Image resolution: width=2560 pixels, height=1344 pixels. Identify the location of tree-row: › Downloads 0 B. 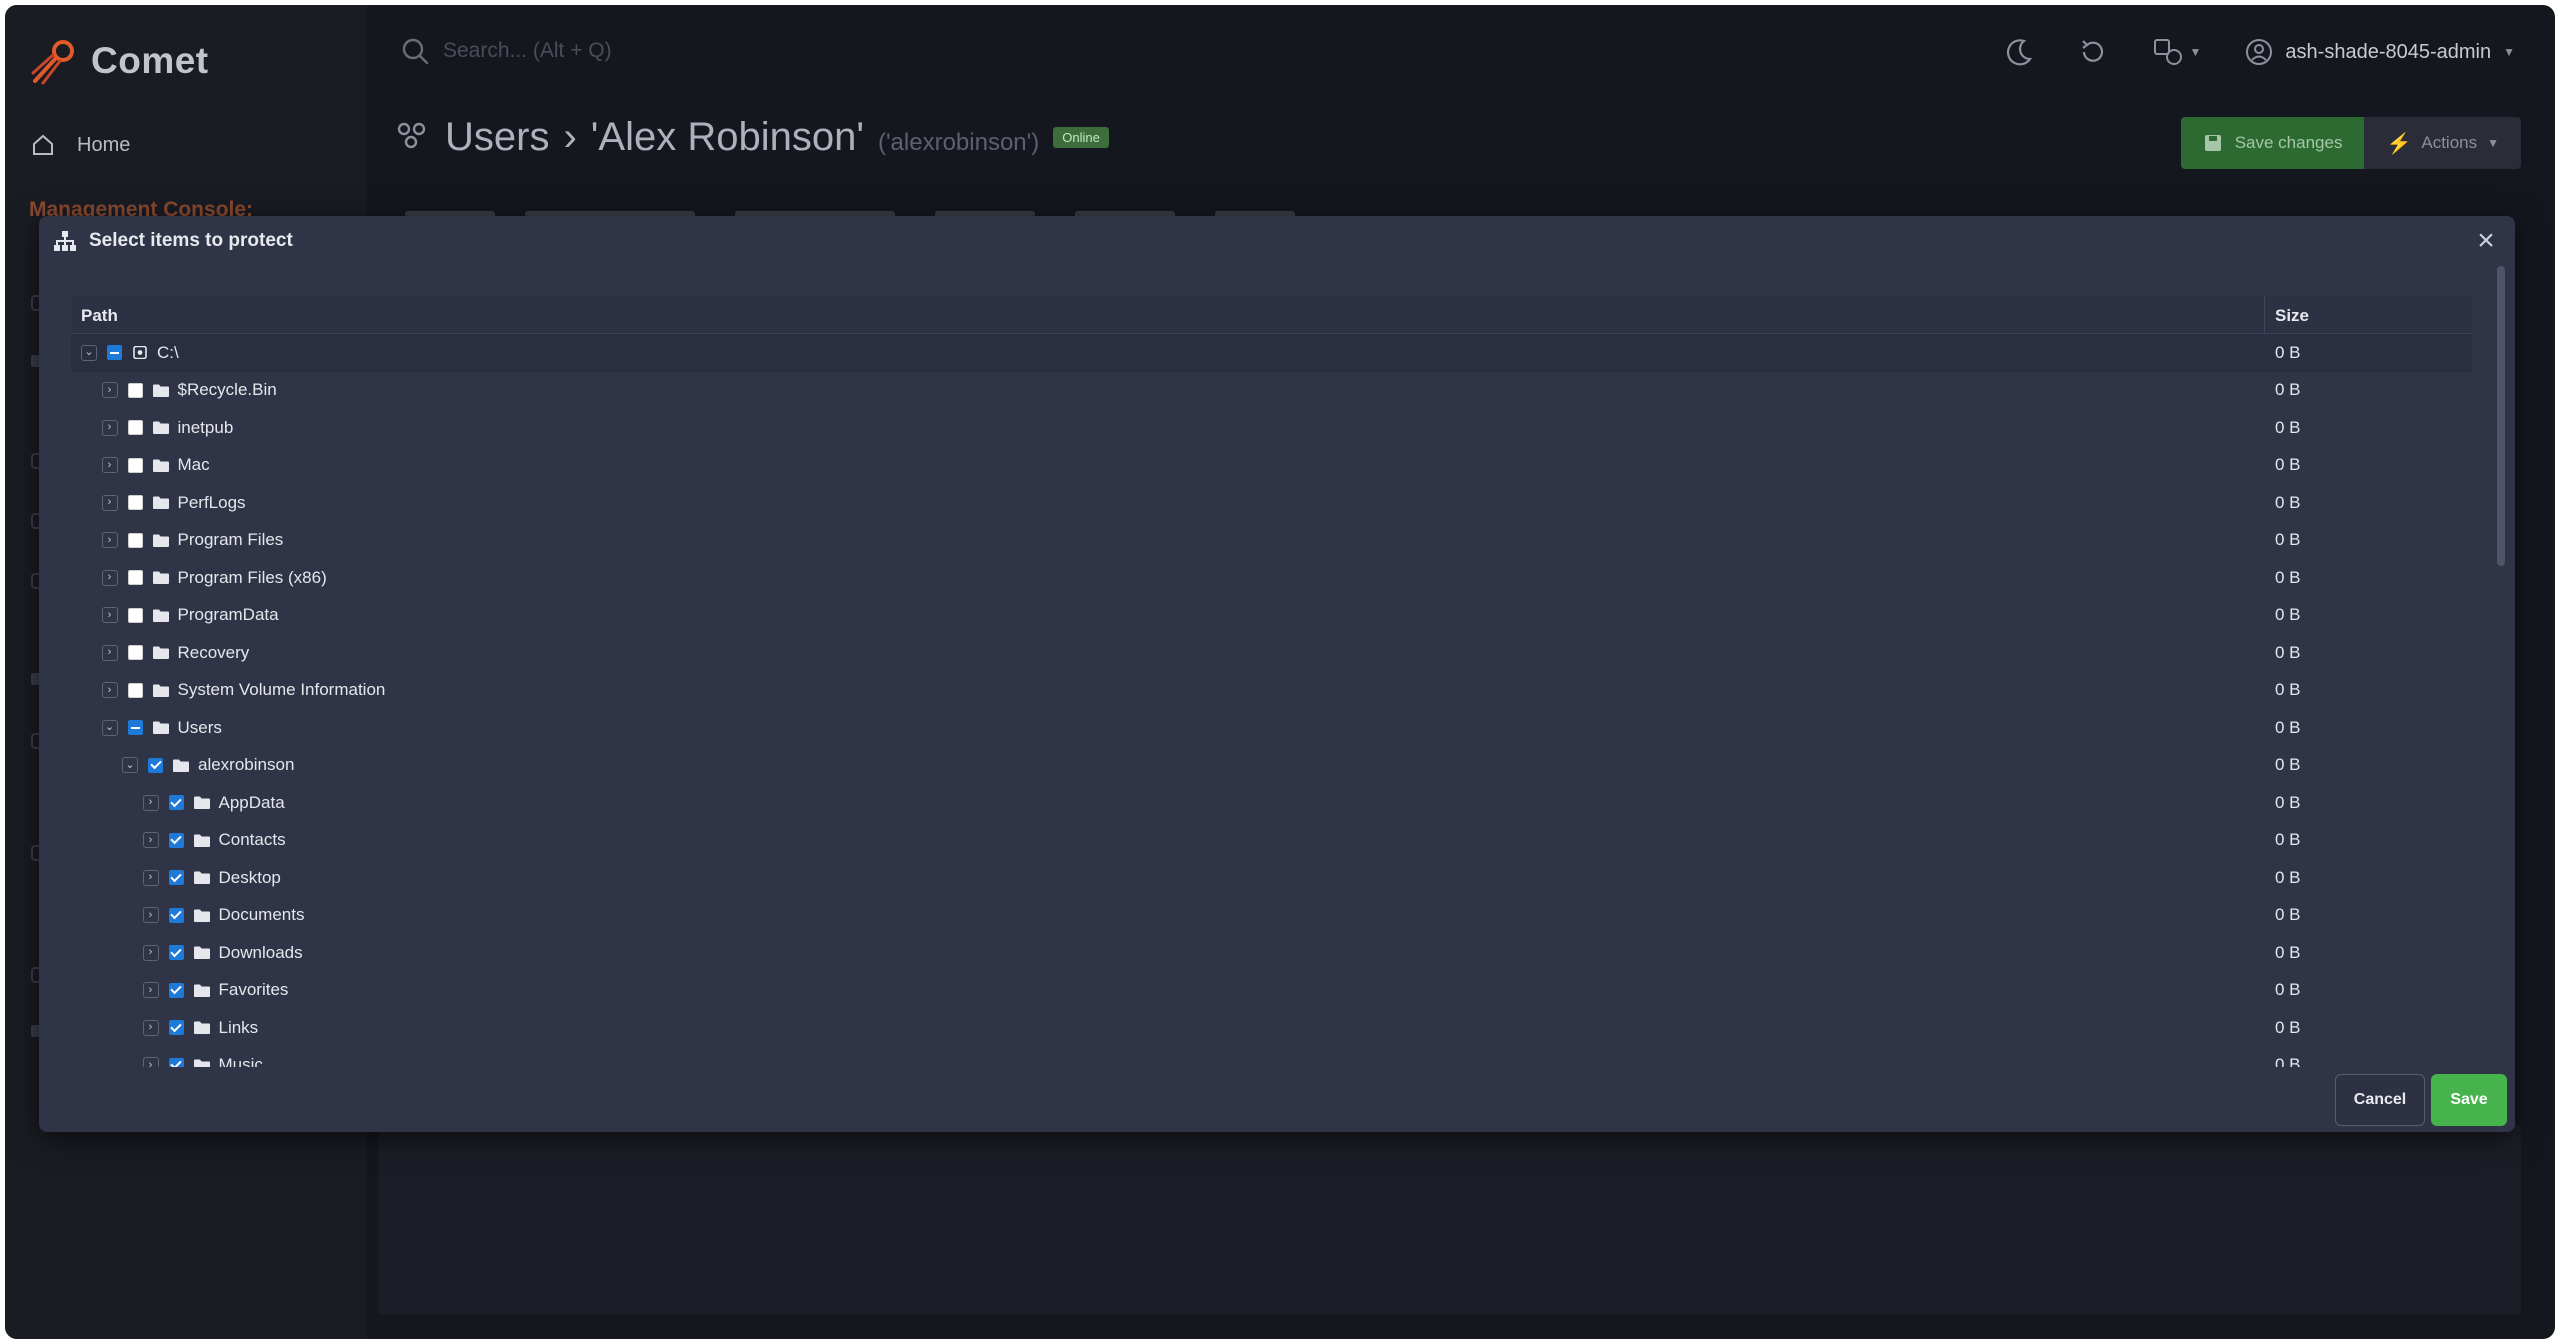
(1271, 953).